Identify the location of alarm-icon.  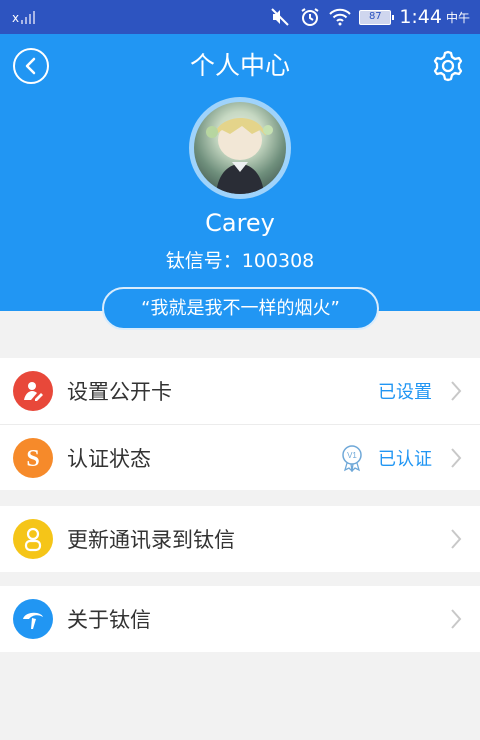
(310, 17).